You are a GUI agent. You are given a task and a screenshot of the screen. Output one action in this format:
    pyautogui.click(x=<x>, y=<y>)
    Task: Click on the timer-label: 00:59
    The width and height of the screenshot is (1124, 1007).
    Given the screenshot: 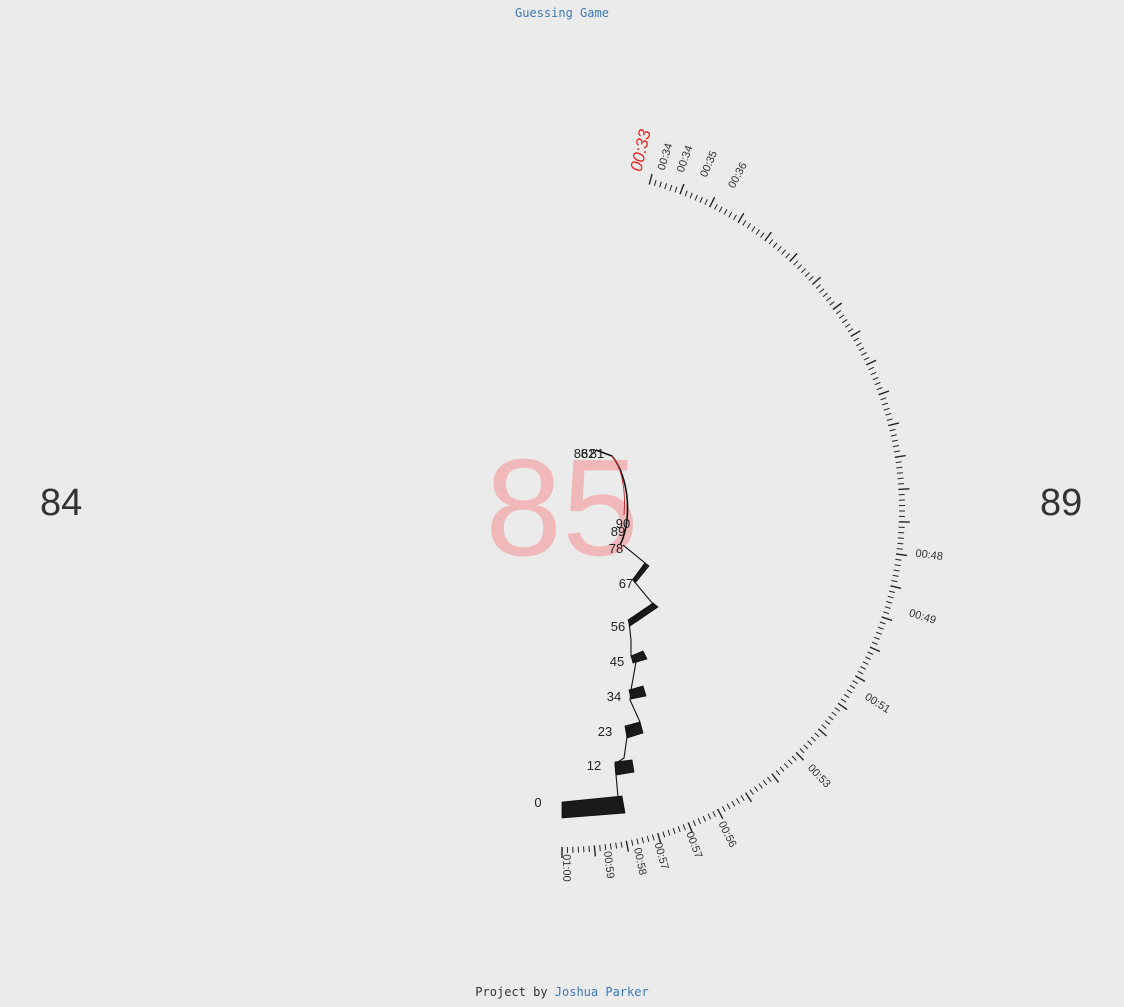 What is the action you would take?
    pyautogui.click(x=608, y=865)
    